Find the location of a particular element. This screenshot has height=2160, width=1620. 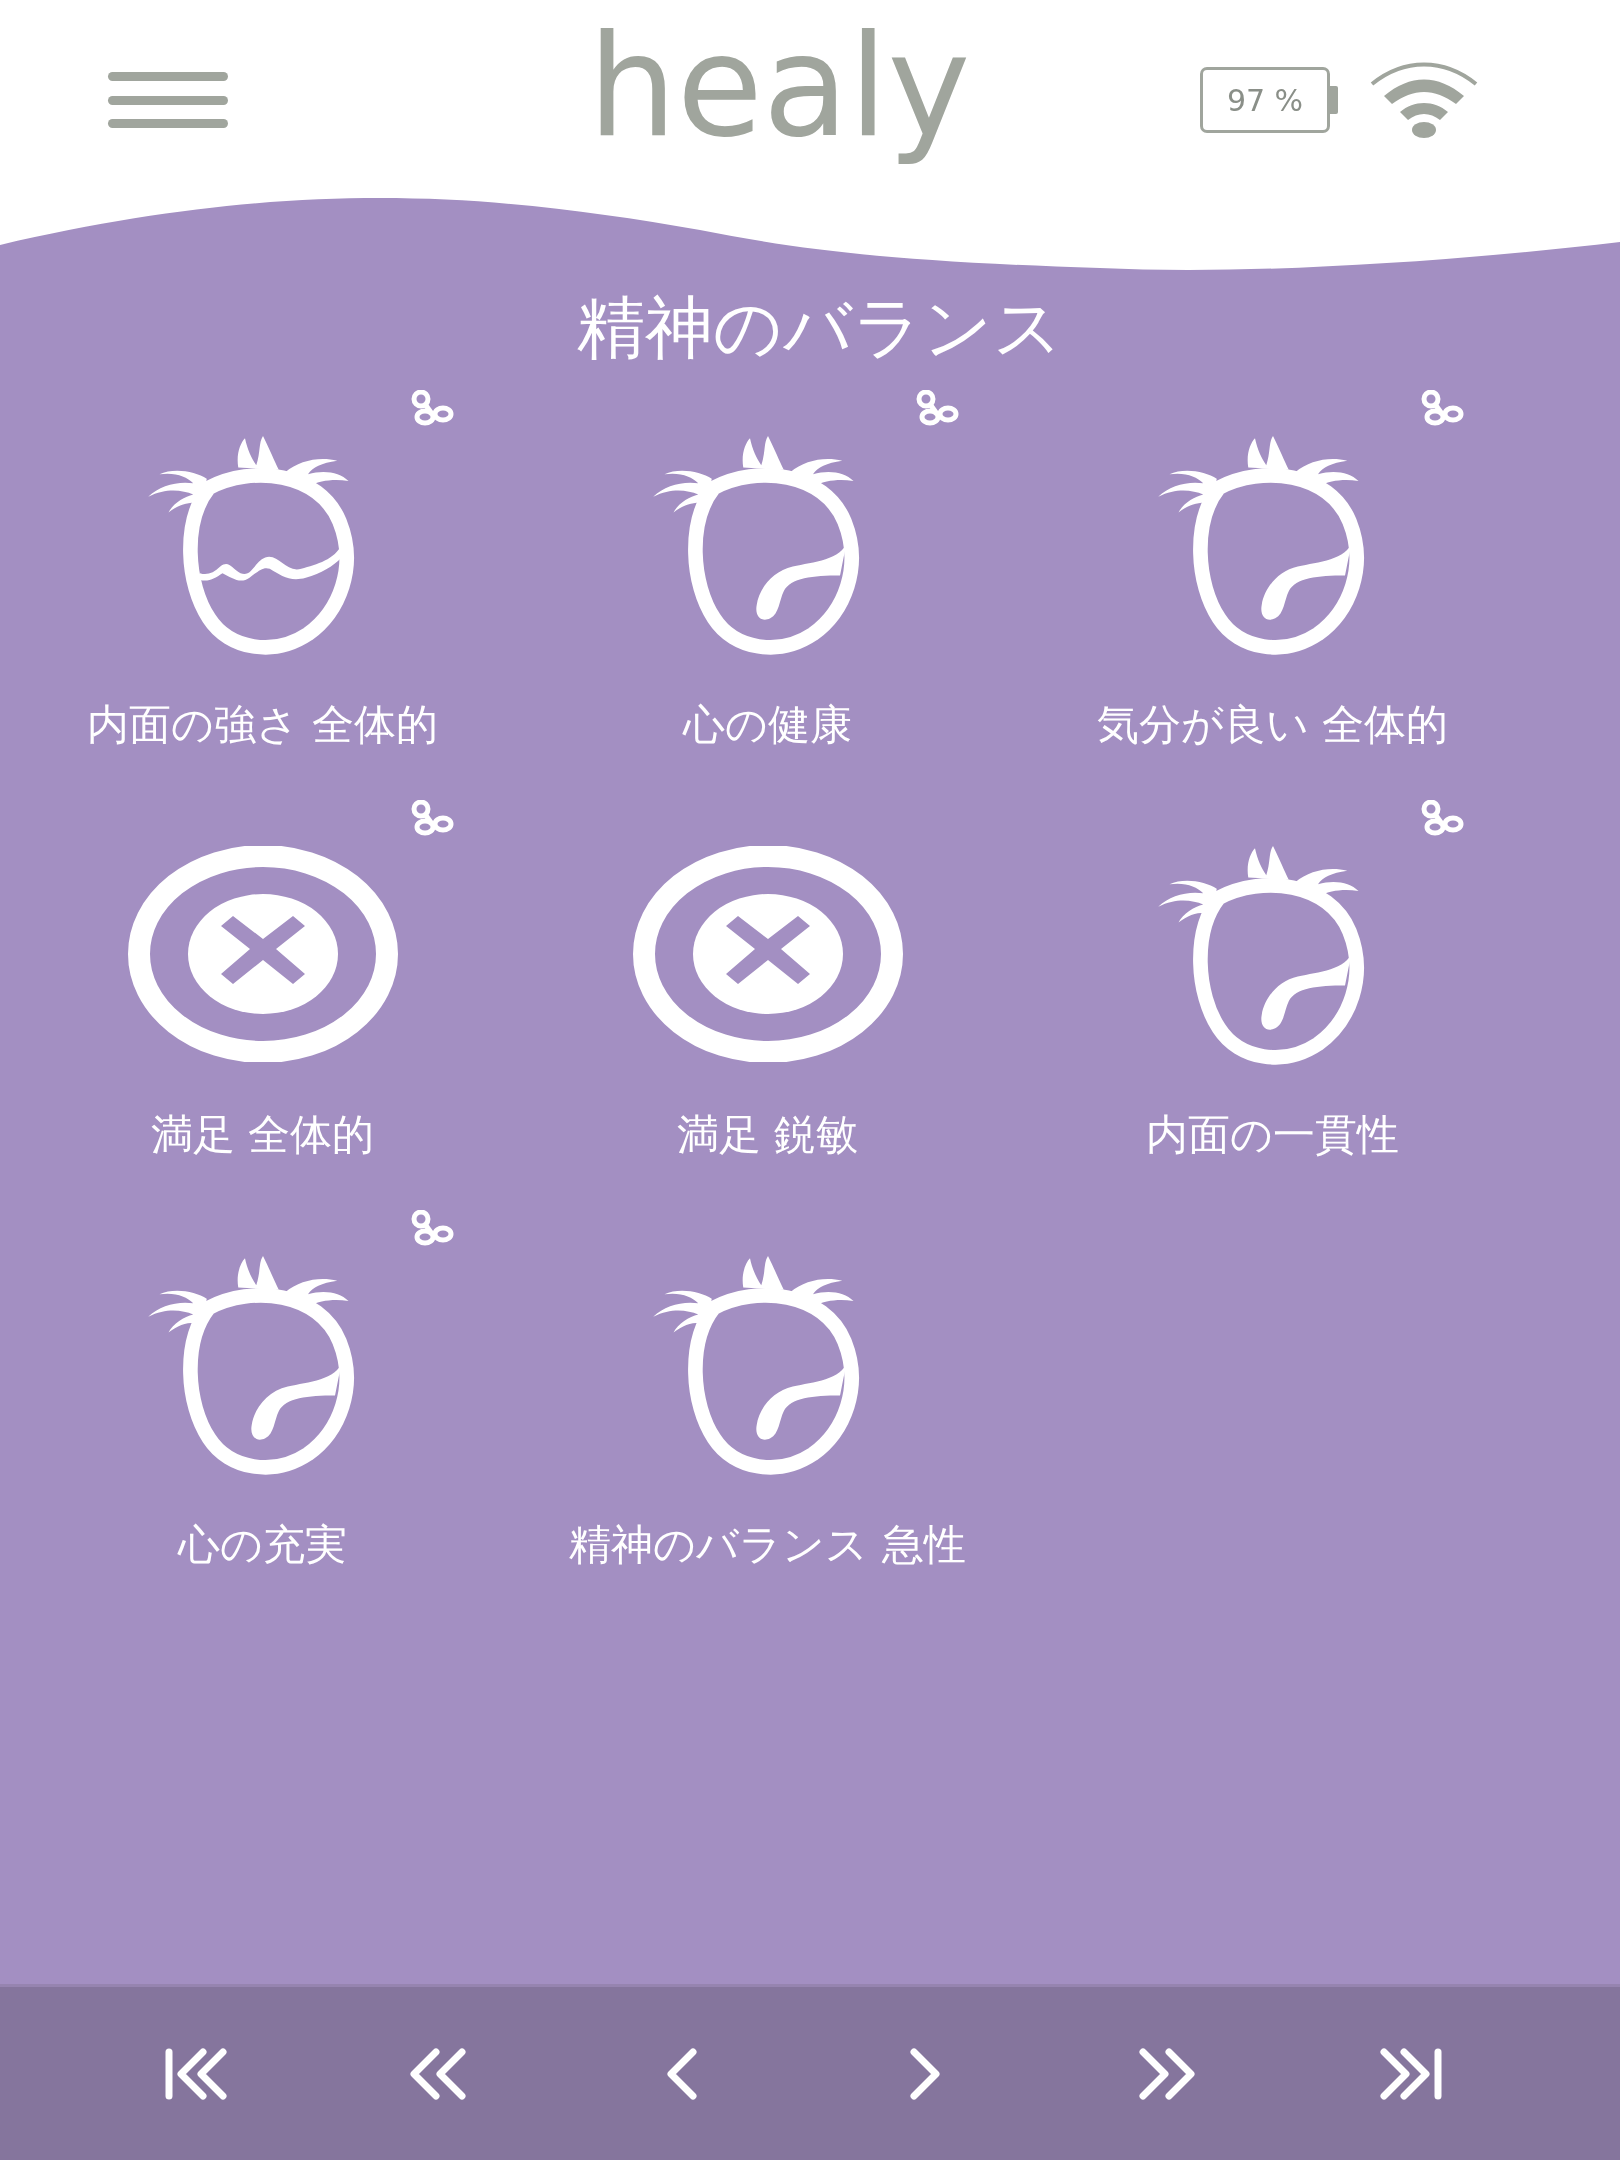

item-label: 精神のバランス 急性 is located at coordinates (767, 1545).